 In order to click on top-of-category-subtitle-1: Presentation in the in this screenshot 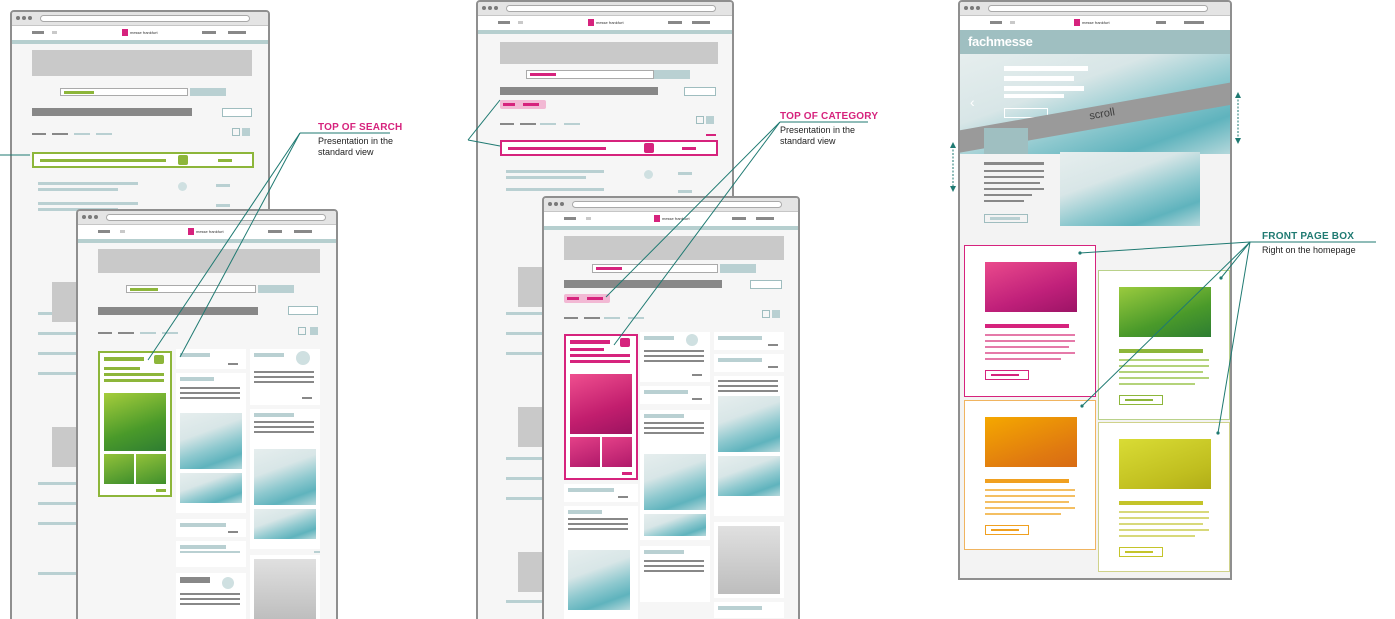, I will do `click(818, 130)`.